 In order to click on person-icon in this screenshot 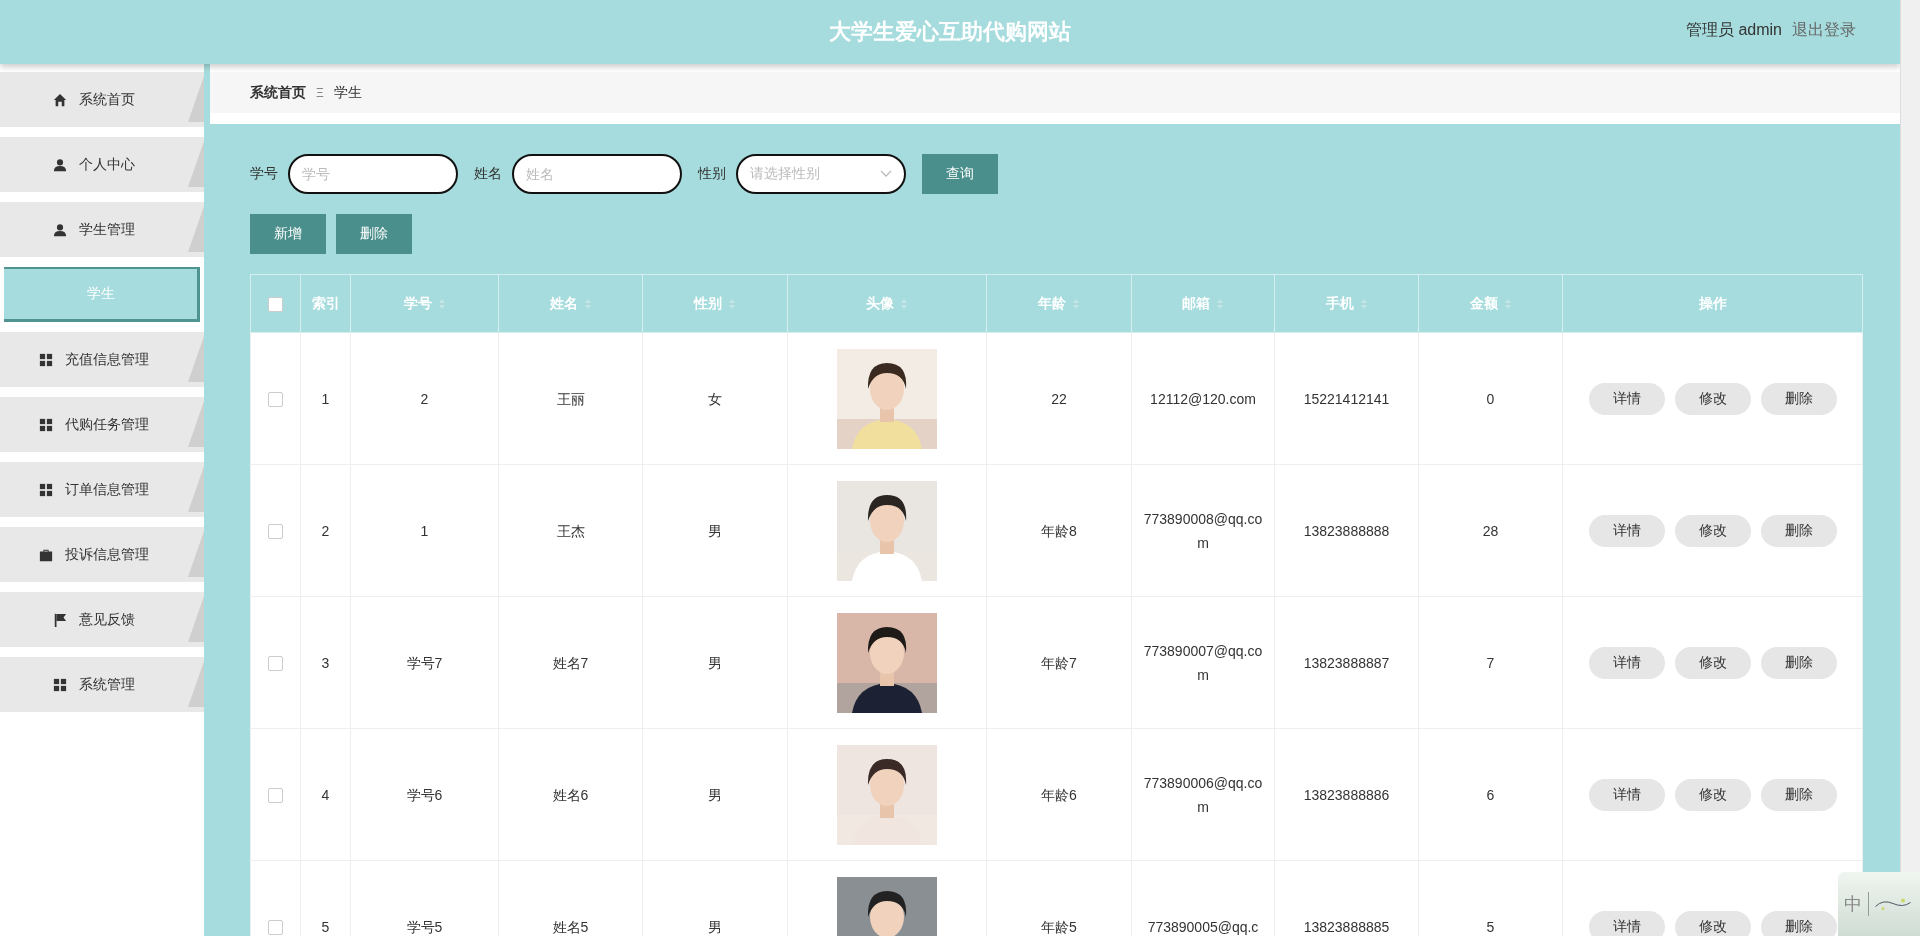, I will do `click(60, 164)`.